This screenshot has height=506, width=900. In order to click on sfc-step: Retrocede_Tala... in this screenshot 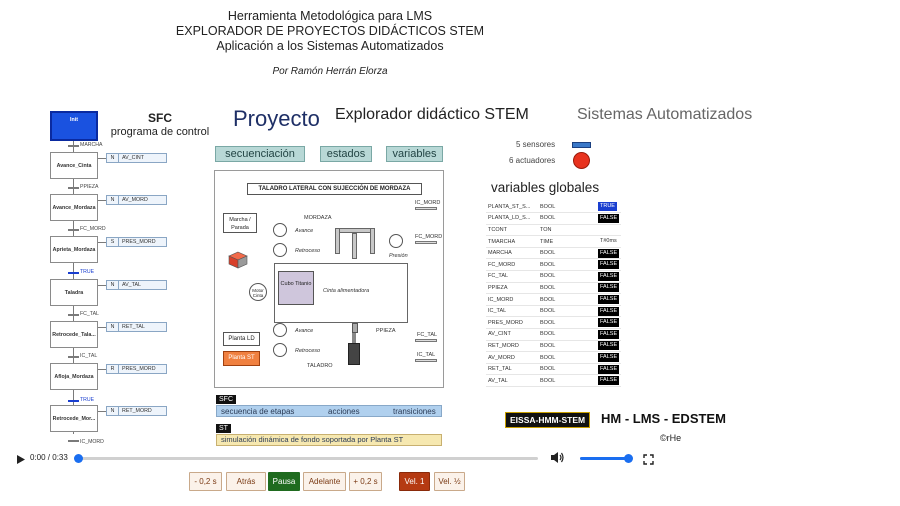, I will do `click(74, 334)`.